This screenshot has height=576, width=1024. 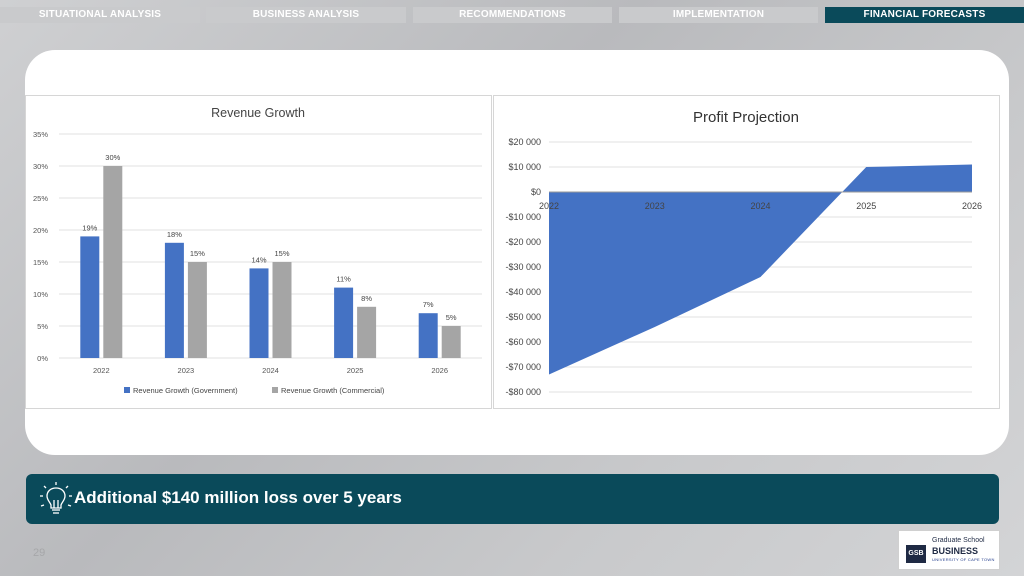 What do you see at coordinates (523, 242) in the screenshot?
I see `y-tick-label: -$20 000` at bounding box center [523, 242].